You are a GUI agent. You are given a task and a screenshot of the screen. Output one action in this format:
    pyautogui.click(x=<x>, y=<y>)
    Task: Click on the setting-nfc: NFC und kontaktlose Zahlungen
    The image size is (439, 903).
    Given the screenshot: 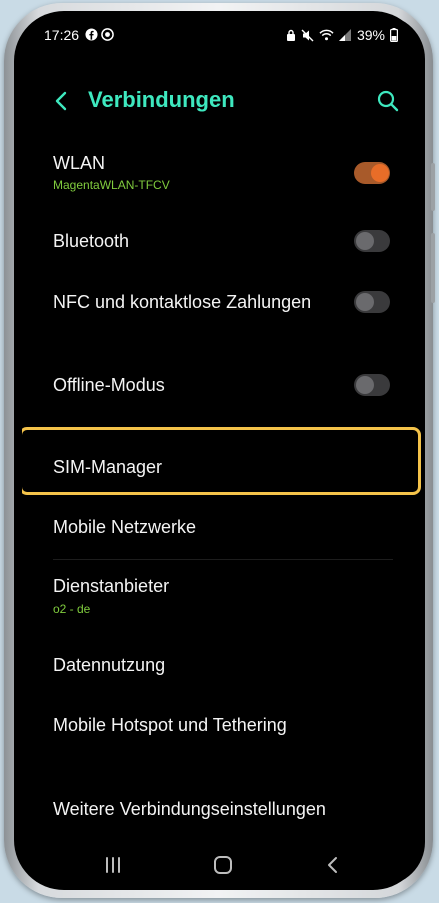 What is the action you would take?
    pyautogui.click(x=223, y=302)
    